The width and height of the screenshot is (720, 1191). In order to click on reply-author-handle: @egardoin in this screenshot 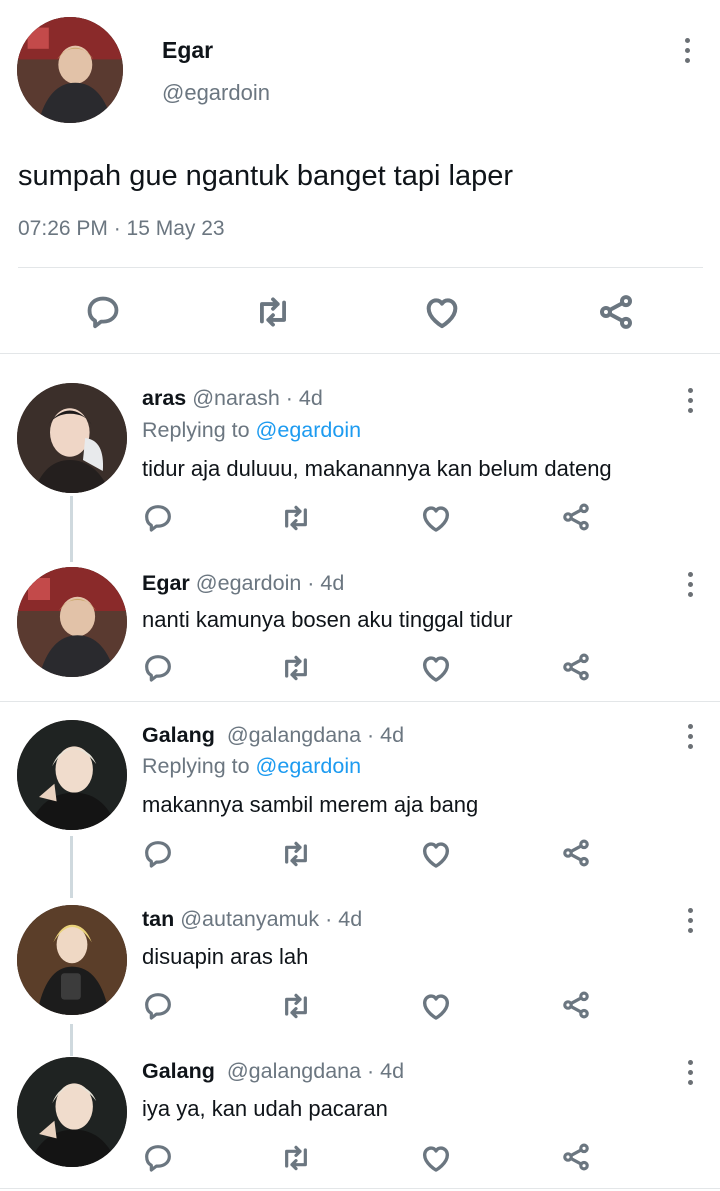, I will do `click(249, 583)`.